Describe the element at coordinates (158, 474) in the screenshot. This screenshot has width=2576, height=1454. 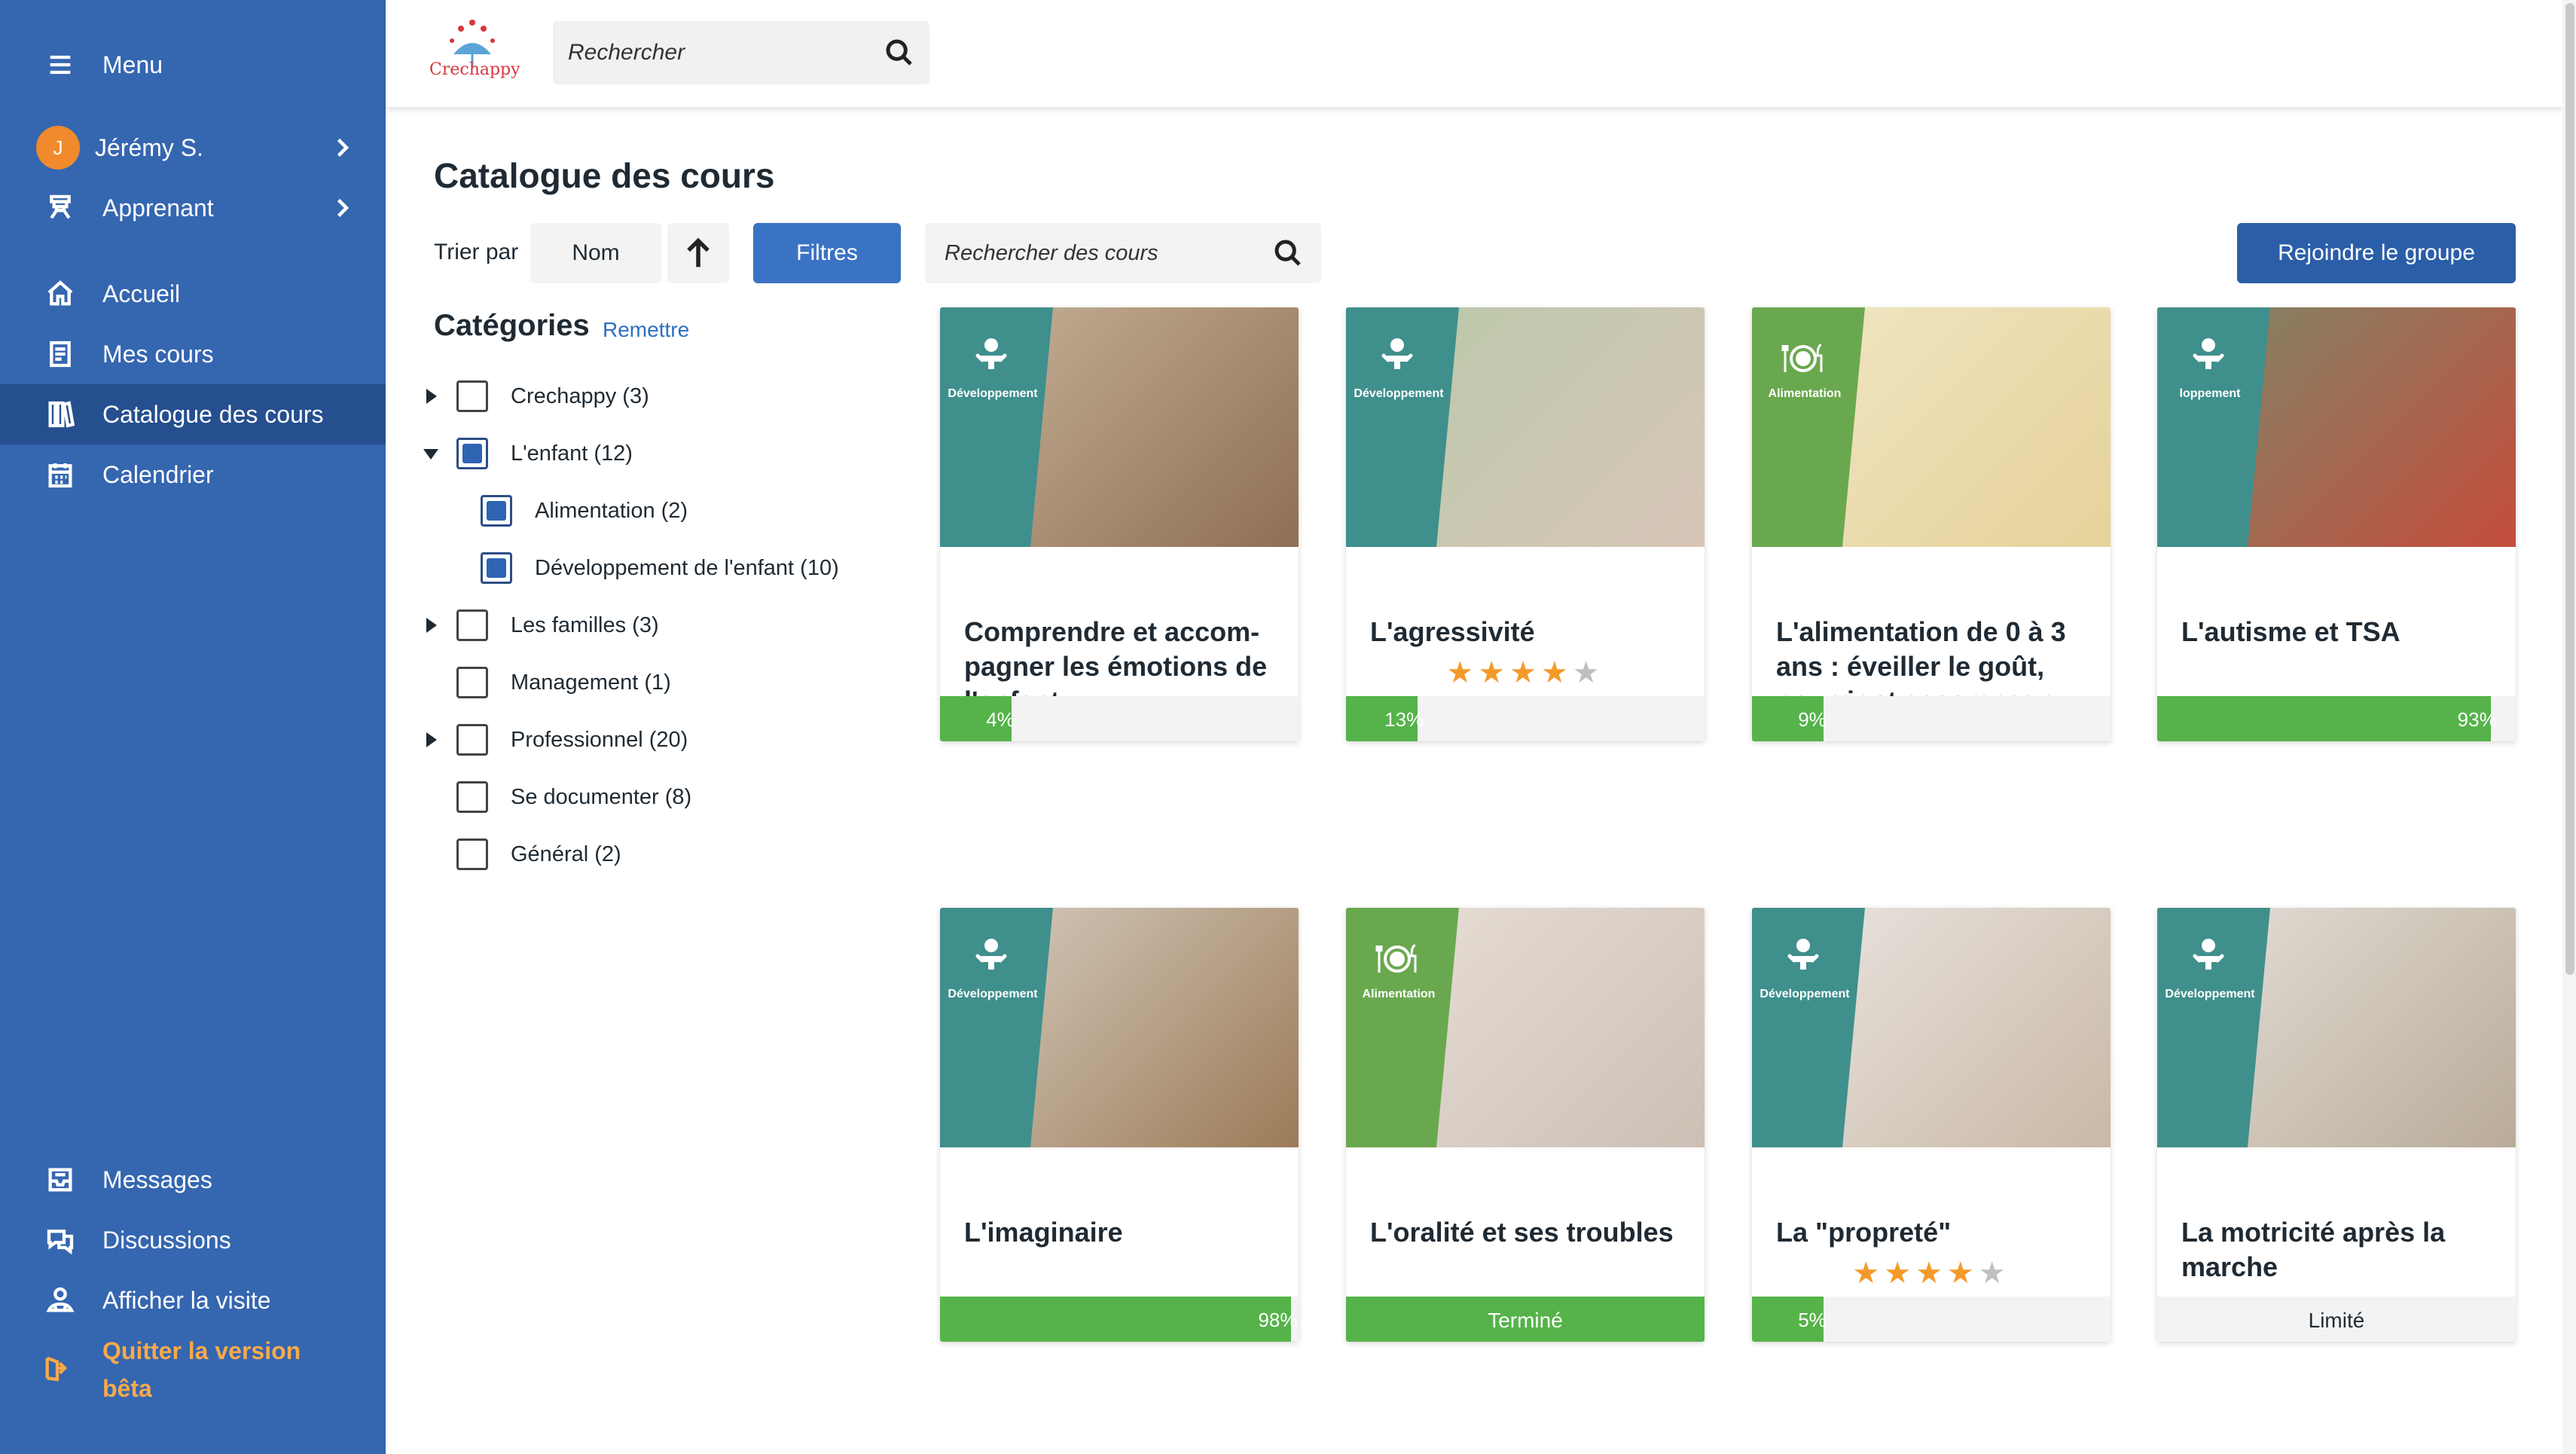
I see `sidebar-item-label: Calendrier` at that location.